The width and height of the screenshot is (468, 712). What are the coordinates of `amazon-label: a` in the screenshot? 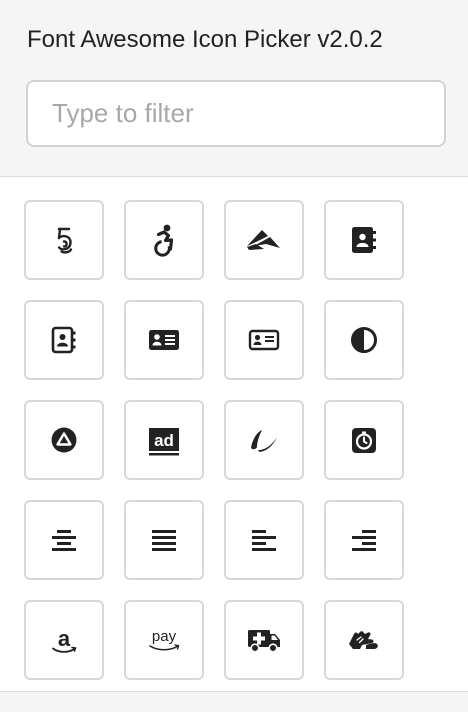 It's located at (64, 638).